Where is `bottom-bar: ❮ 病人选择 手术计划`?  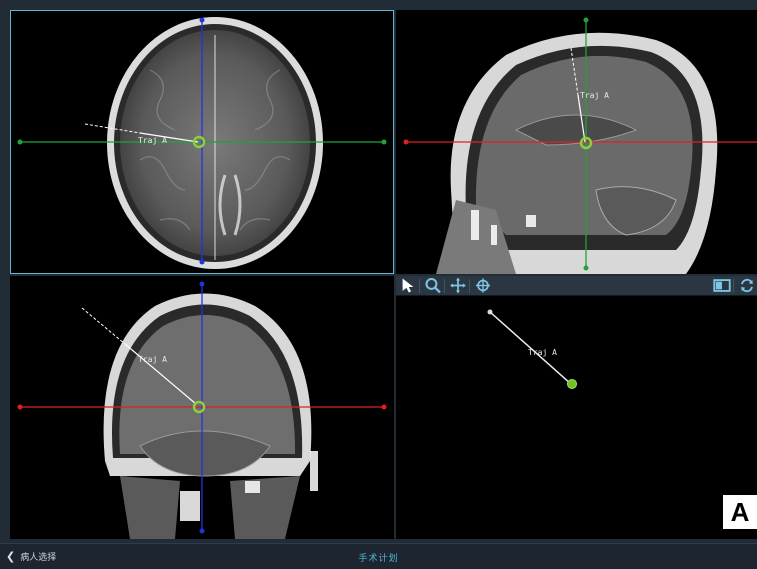 bottom-bar: ❮ 病人选择 手术计划 is located at coordinates (378, 556).